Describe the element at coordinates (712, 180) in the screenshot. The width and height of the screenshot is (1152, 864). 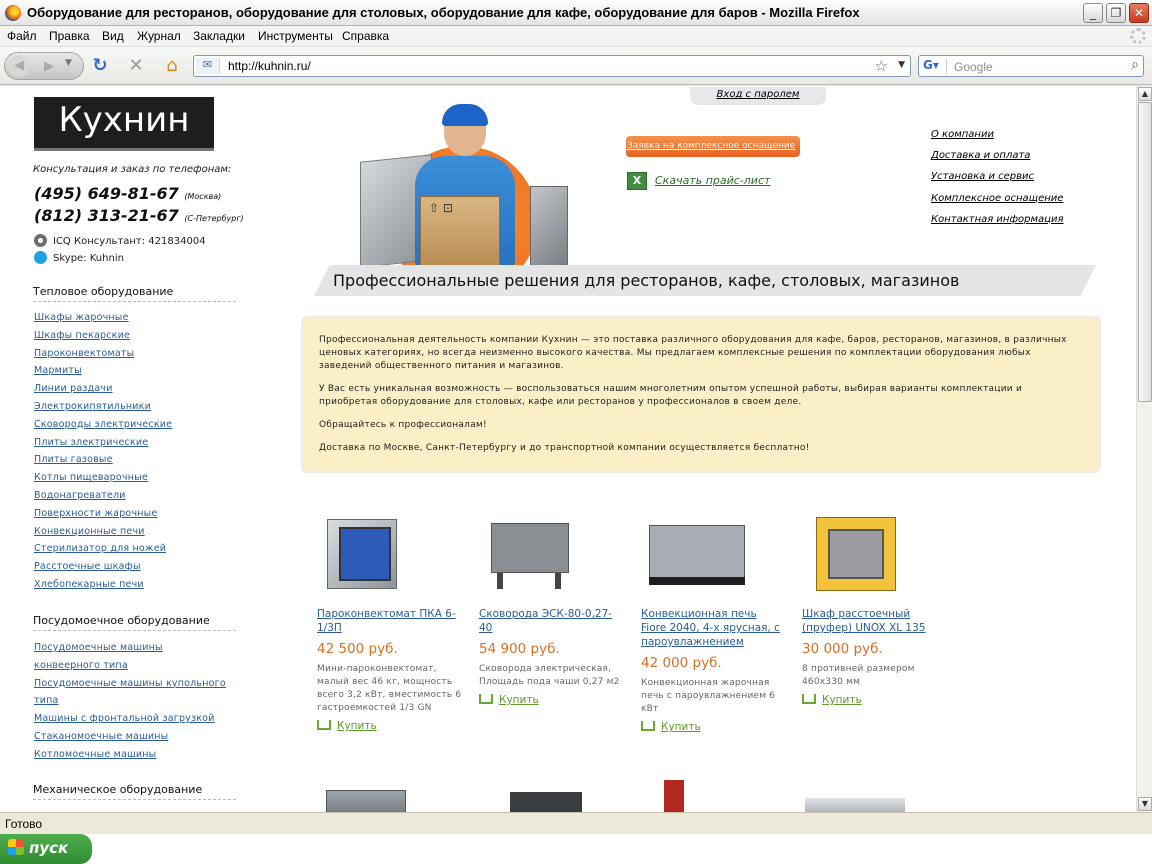
I see `price-list-link: Скачать прайс-лист` at that location.